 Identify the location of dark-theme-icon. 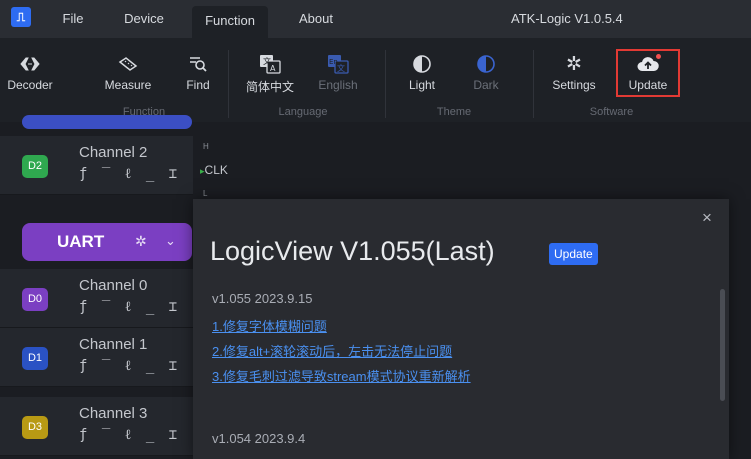
(486, 64).